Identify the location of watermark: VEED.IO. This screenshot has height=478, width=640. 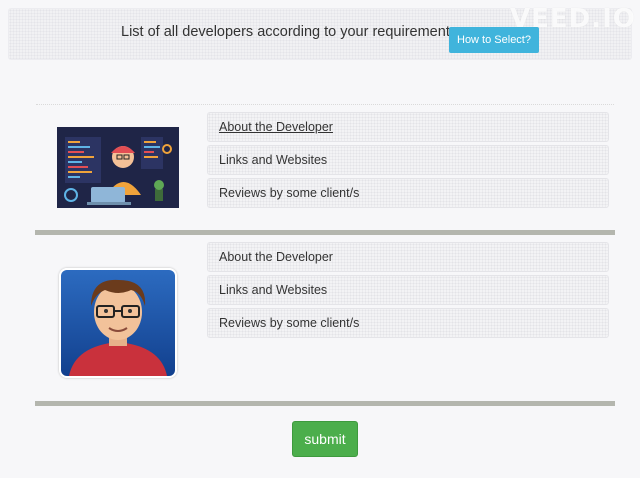
(573, 19).